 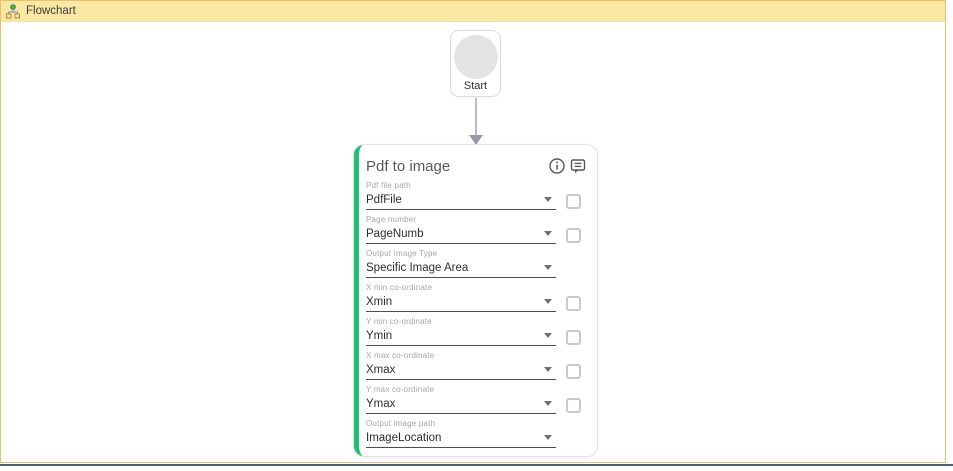 I want to click on activity-field-6: Y max co-ordinate Ymax, so click(x=476, y=399).